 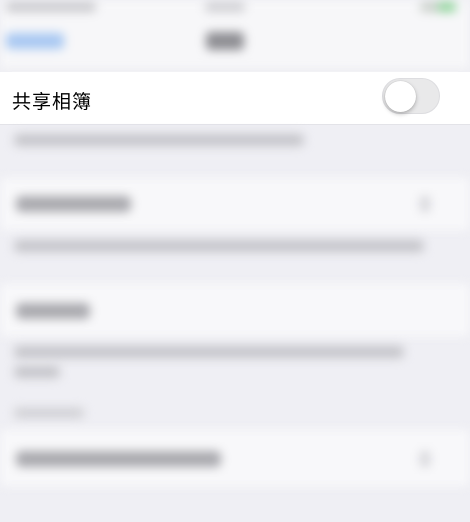 I want to click on battery-level-obscured, so click(x=447, y=7).